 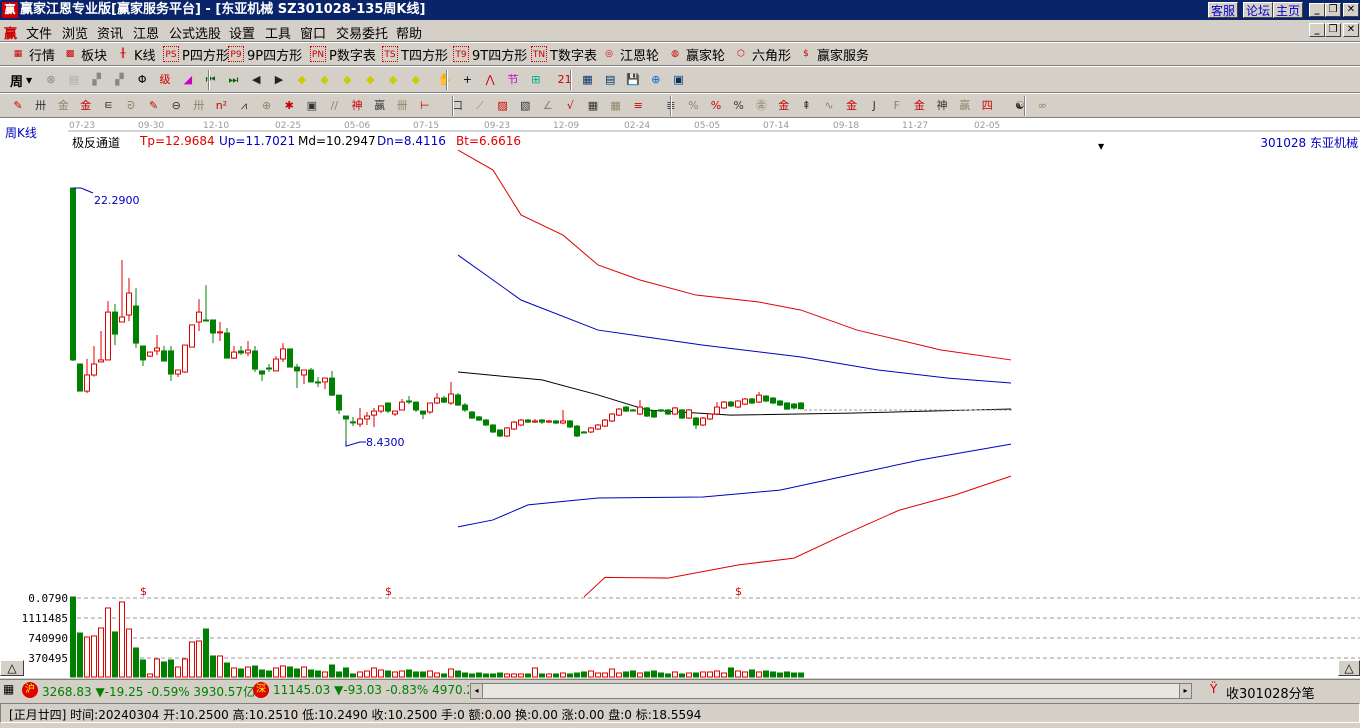 I want to click on joint-icon: 节, so click(x=513, y=80).